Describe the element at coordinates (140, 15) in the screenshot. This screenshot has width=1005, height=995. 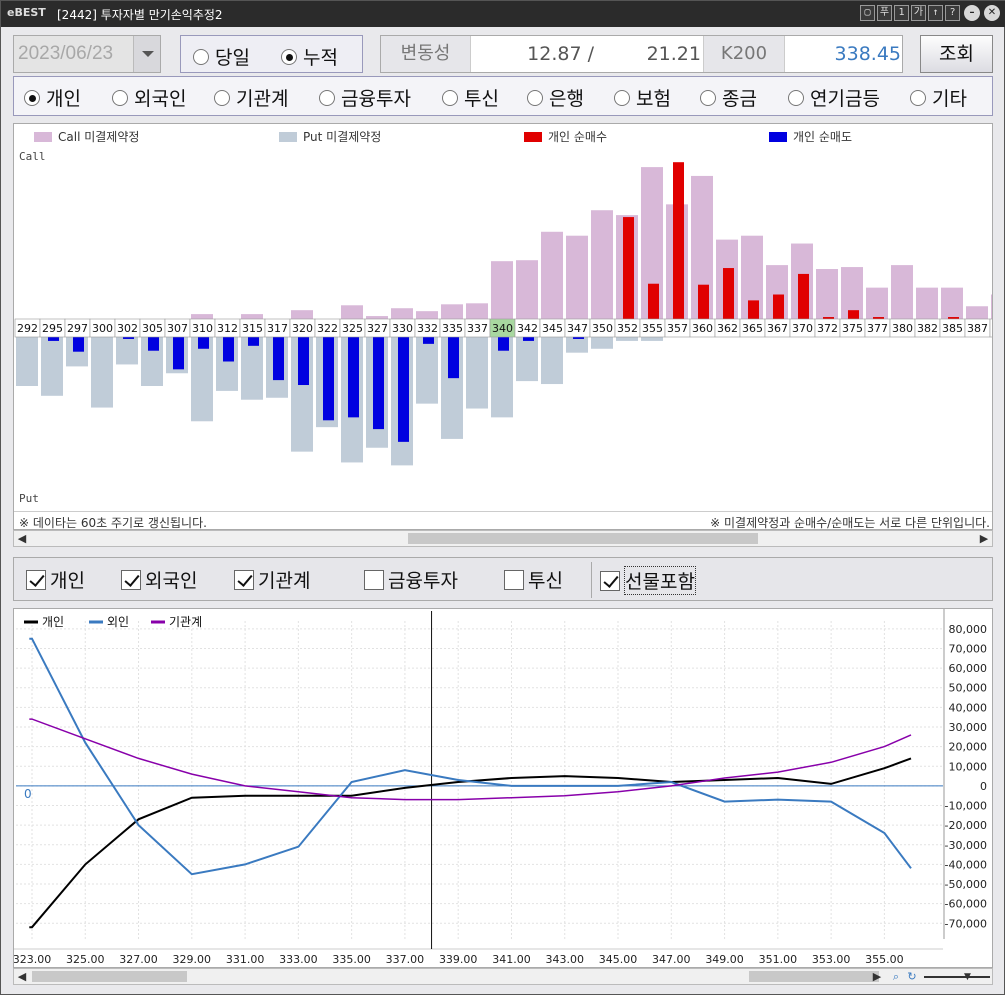
I see `window-title: [2442] 투자자별 만기손익추정2` at that location.